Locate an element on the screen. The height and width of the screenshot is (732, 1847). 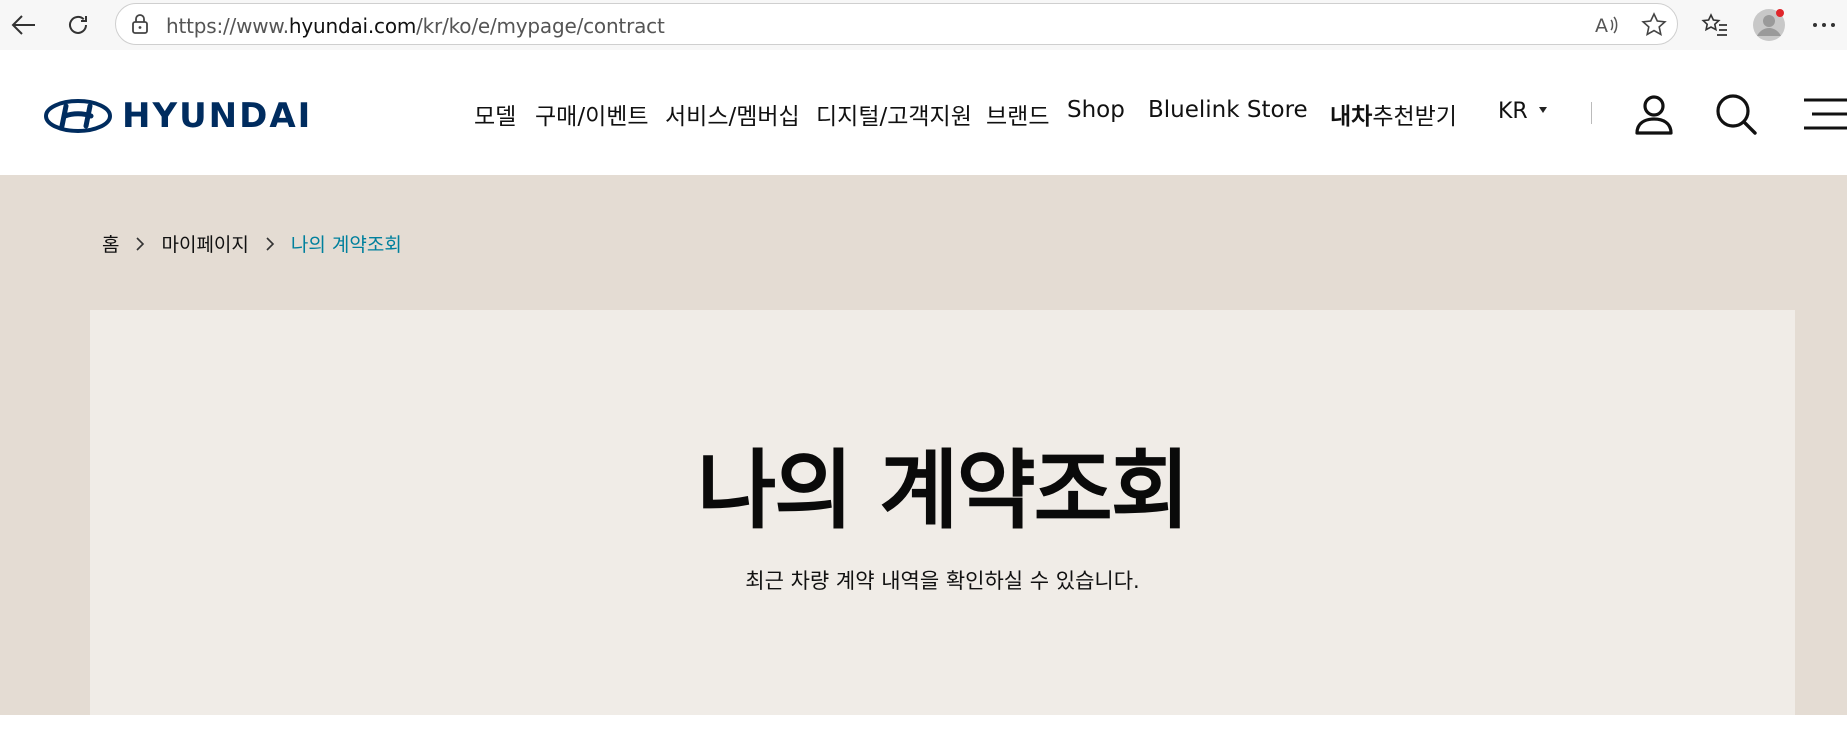
svg-text: A is located at coordinates (1601, 25).